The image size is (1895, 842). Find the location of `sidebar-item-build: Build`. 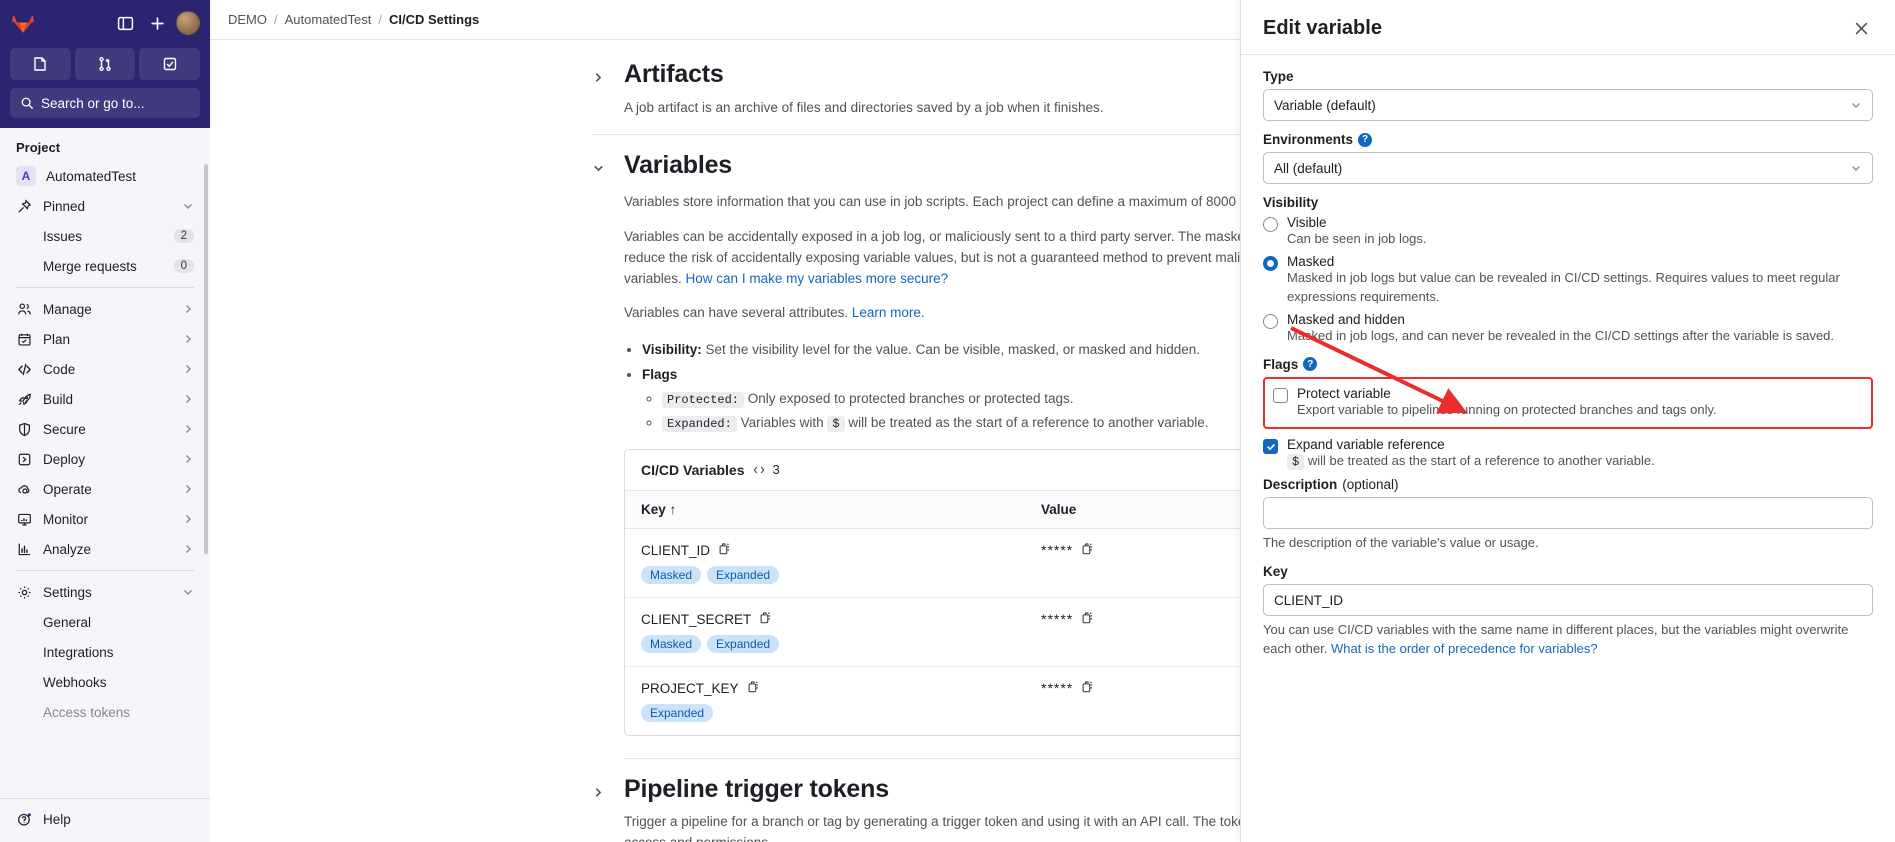

sidebar-item-build: Build is located at coordinates (105, 399).